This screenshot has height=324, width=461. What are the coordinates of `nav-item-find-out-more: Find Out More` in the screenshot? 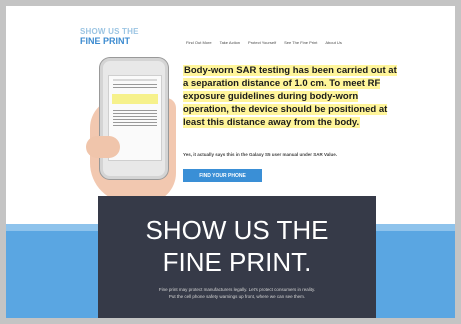 It's located at (199, 42).